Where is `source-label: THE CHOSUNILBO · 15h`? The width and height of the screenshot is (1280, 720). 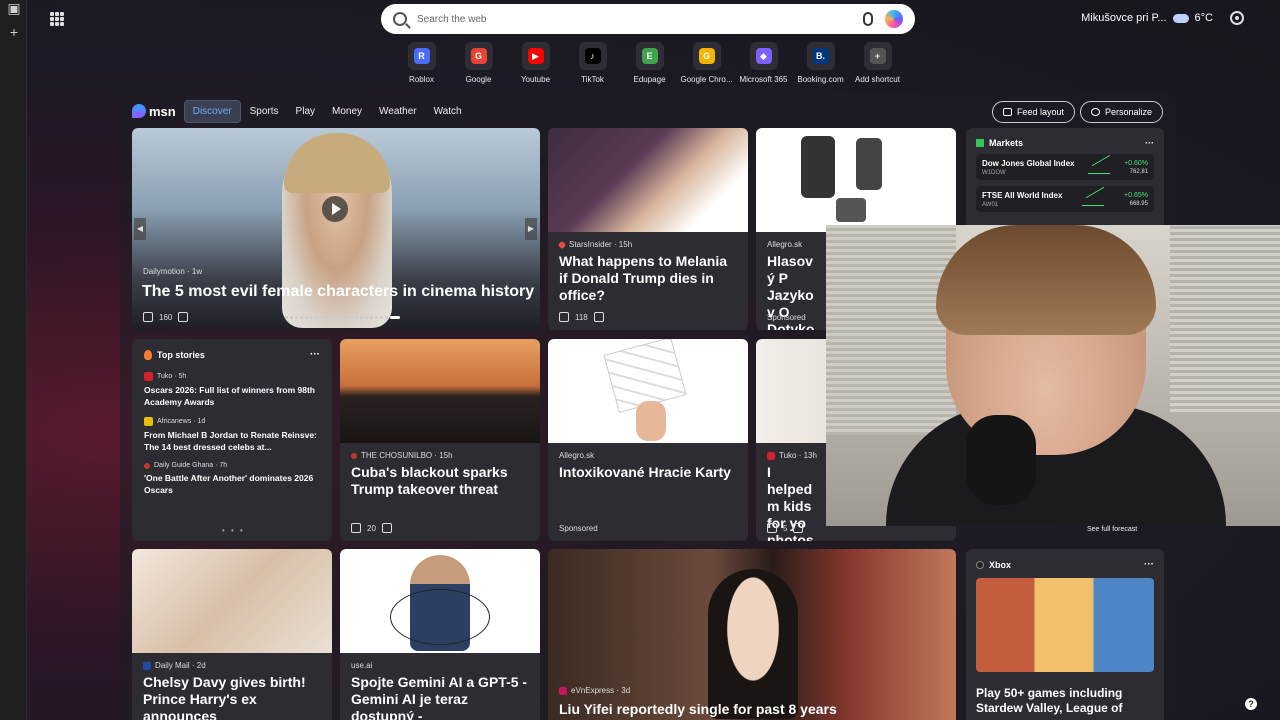 source-label: THE CHOSUNILBO · 15h is located at coordinates (407, 455).